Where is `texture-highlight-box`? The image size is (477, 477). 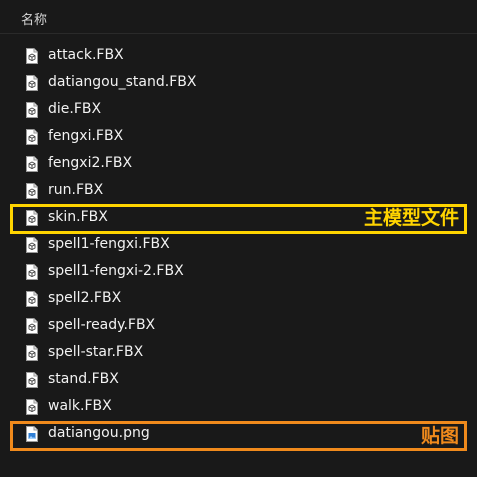
texture-highlight-box is located at coordinates (238, 436).